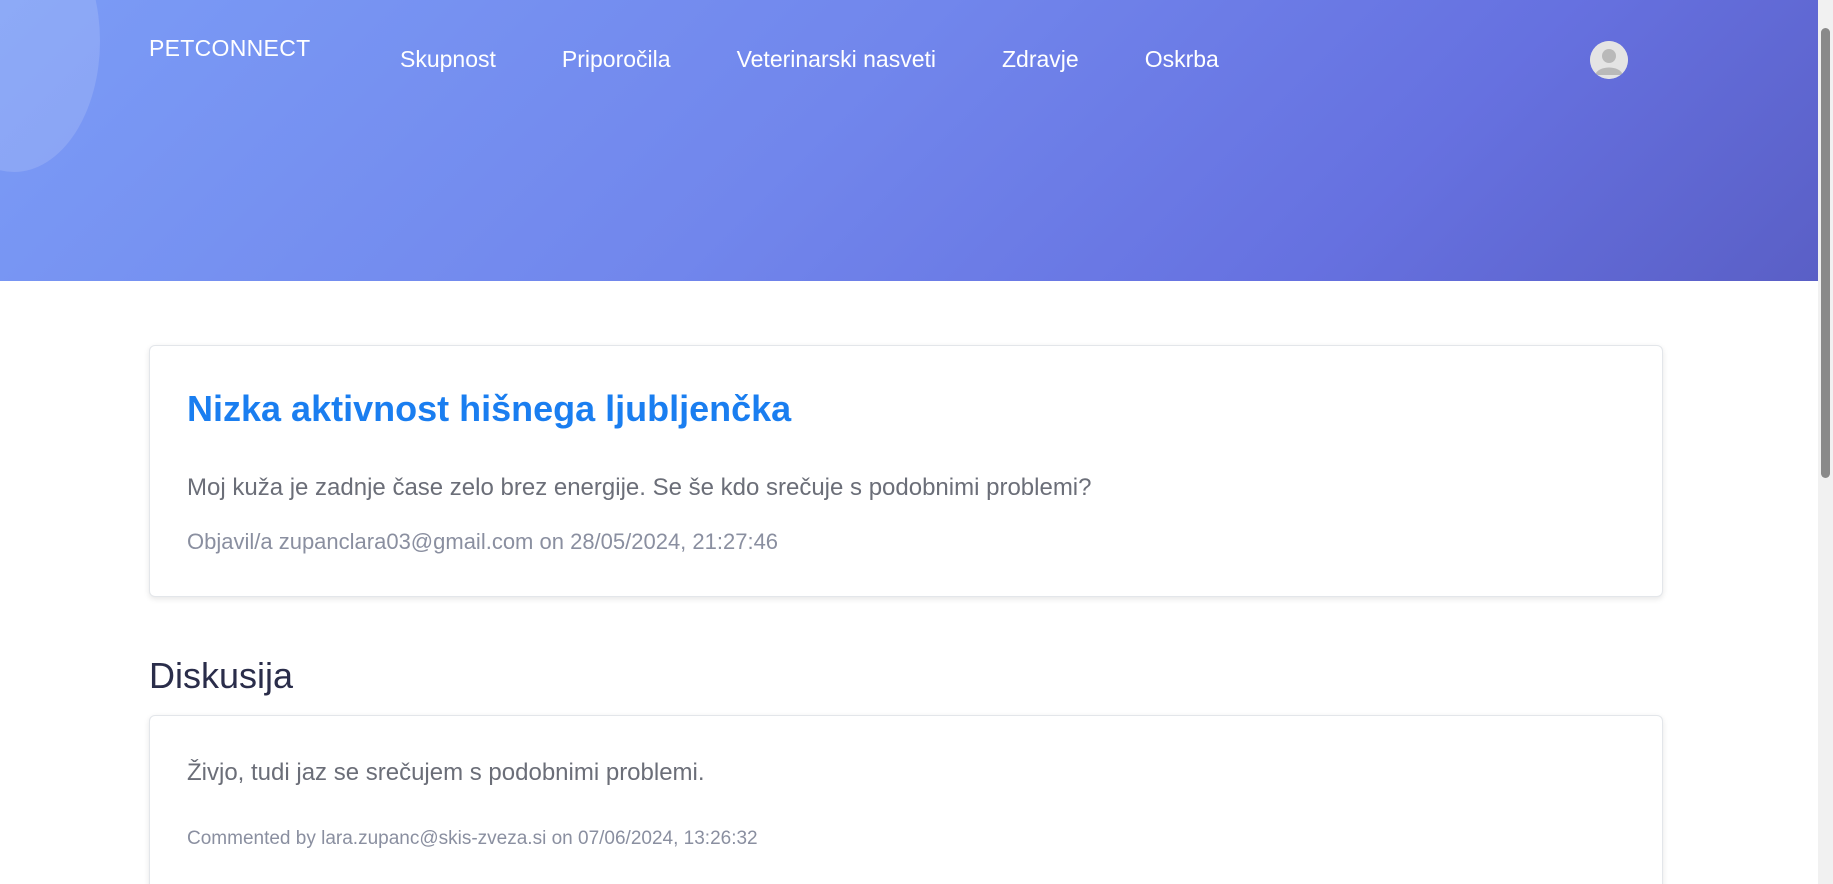  What do you see at coordinates (1609, 60) in the screenshot?
I see `user-avatar-icon` at bounding box center [1609, 60].